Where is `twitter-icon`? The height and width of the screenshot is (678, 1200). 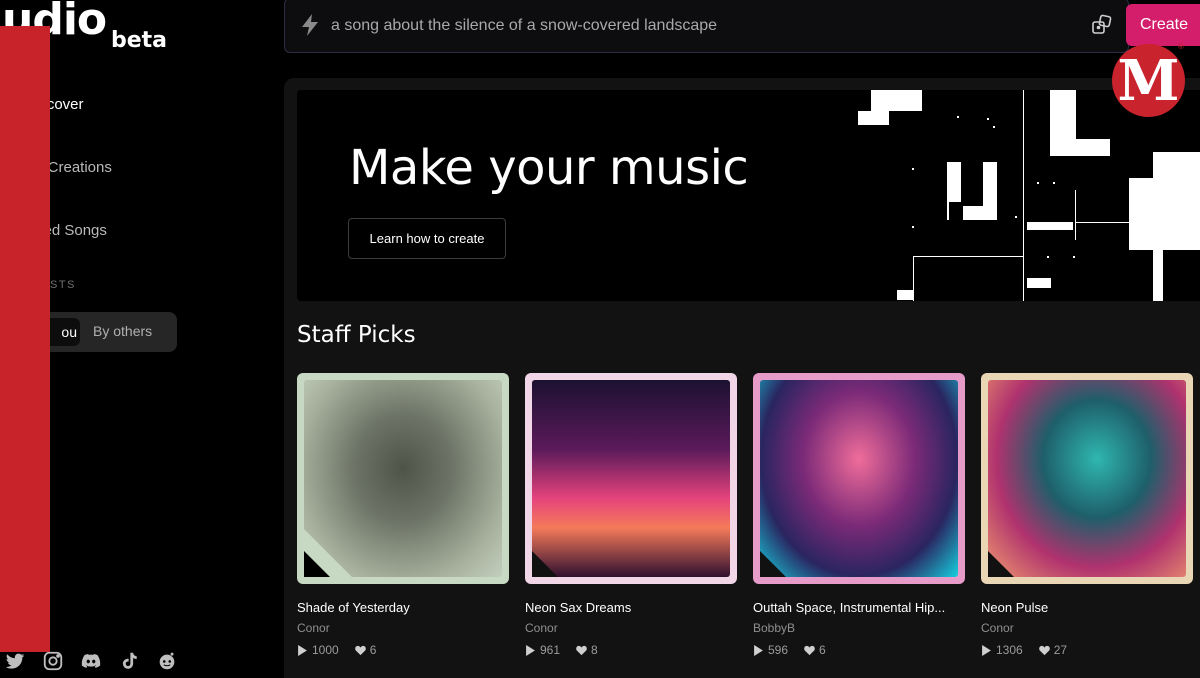
twitter-icon is located at coordinates (15, 661).